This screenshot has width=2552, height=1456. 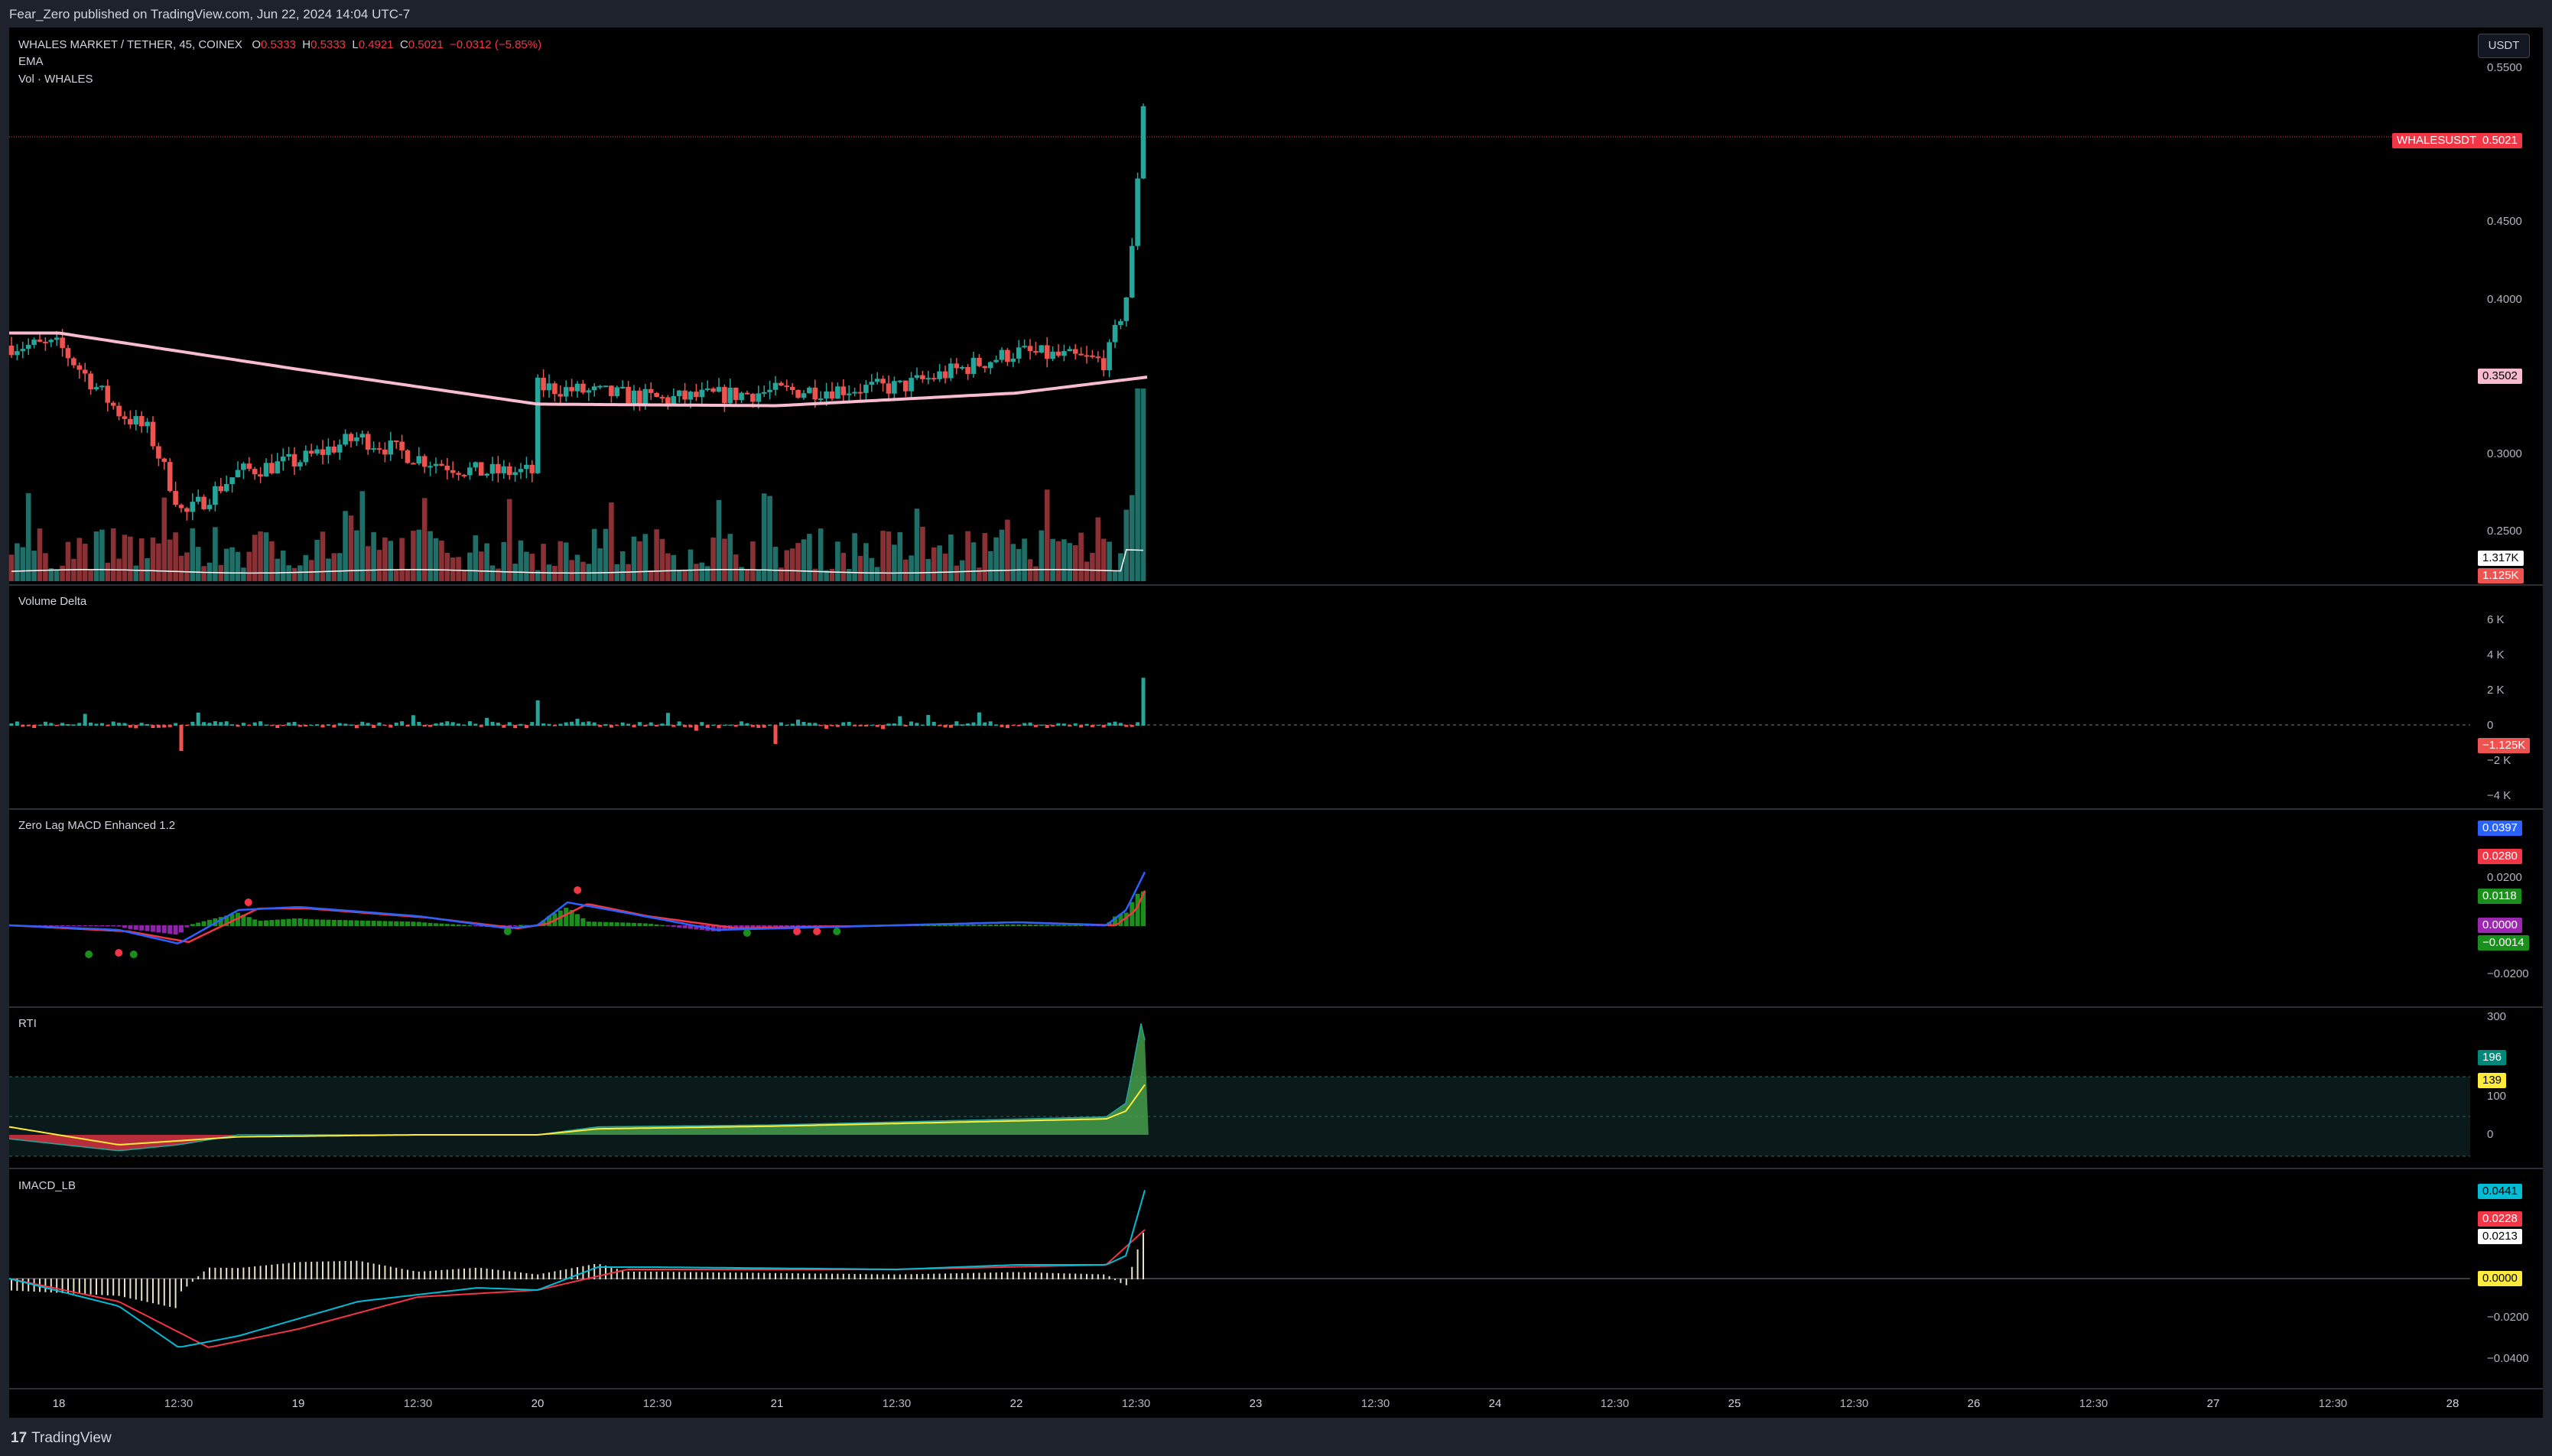 I want to click on symbol-title: WHALES MARKET / TETHER, 45, COINEX, so click(x=130, y=44).